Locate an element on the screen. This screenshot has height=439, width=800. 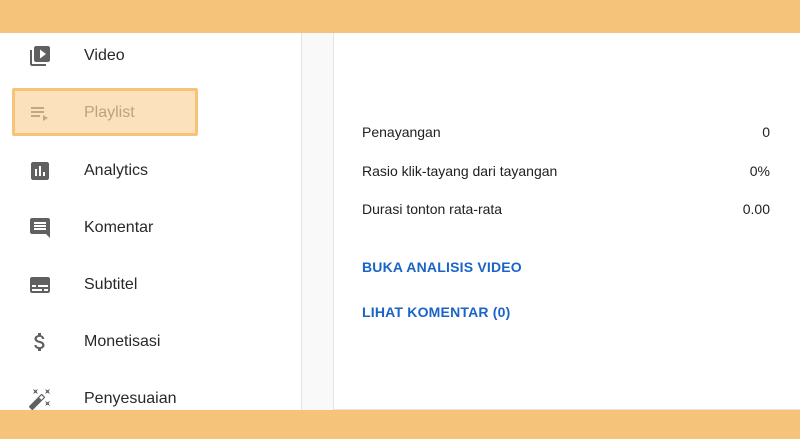
analytics-icon is located at coordinates (40, 171).